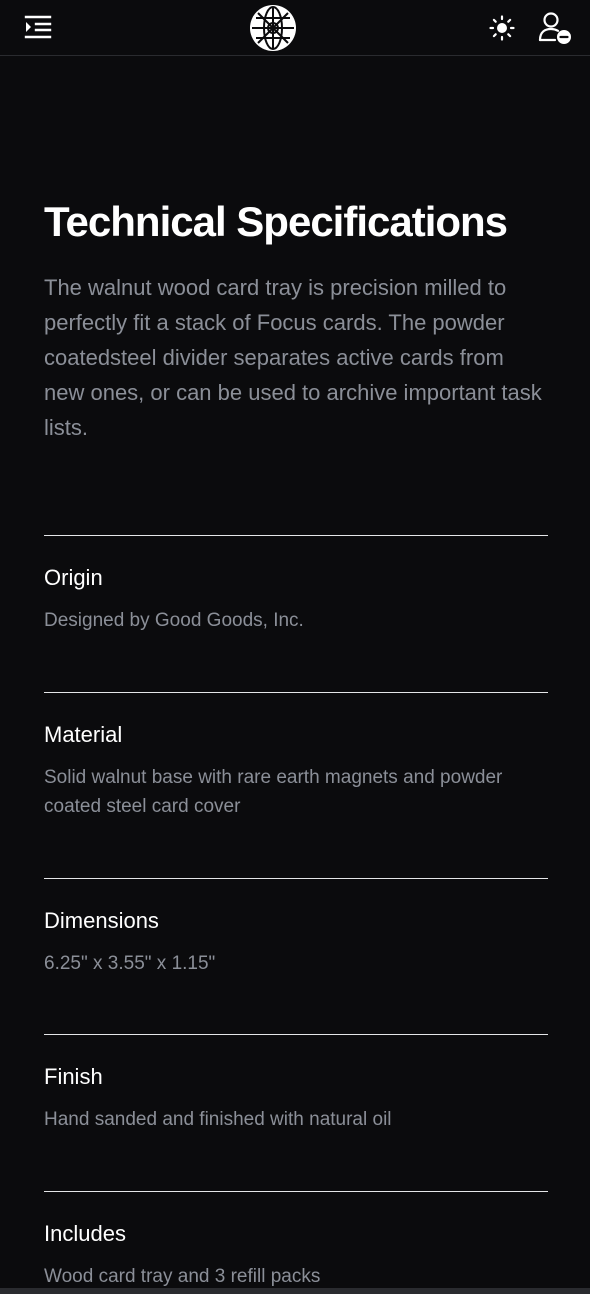  What do you see at coordinates (38, 27) in the screenshot?
I see `menu-indent-icon` at bounding box center [38, 27].